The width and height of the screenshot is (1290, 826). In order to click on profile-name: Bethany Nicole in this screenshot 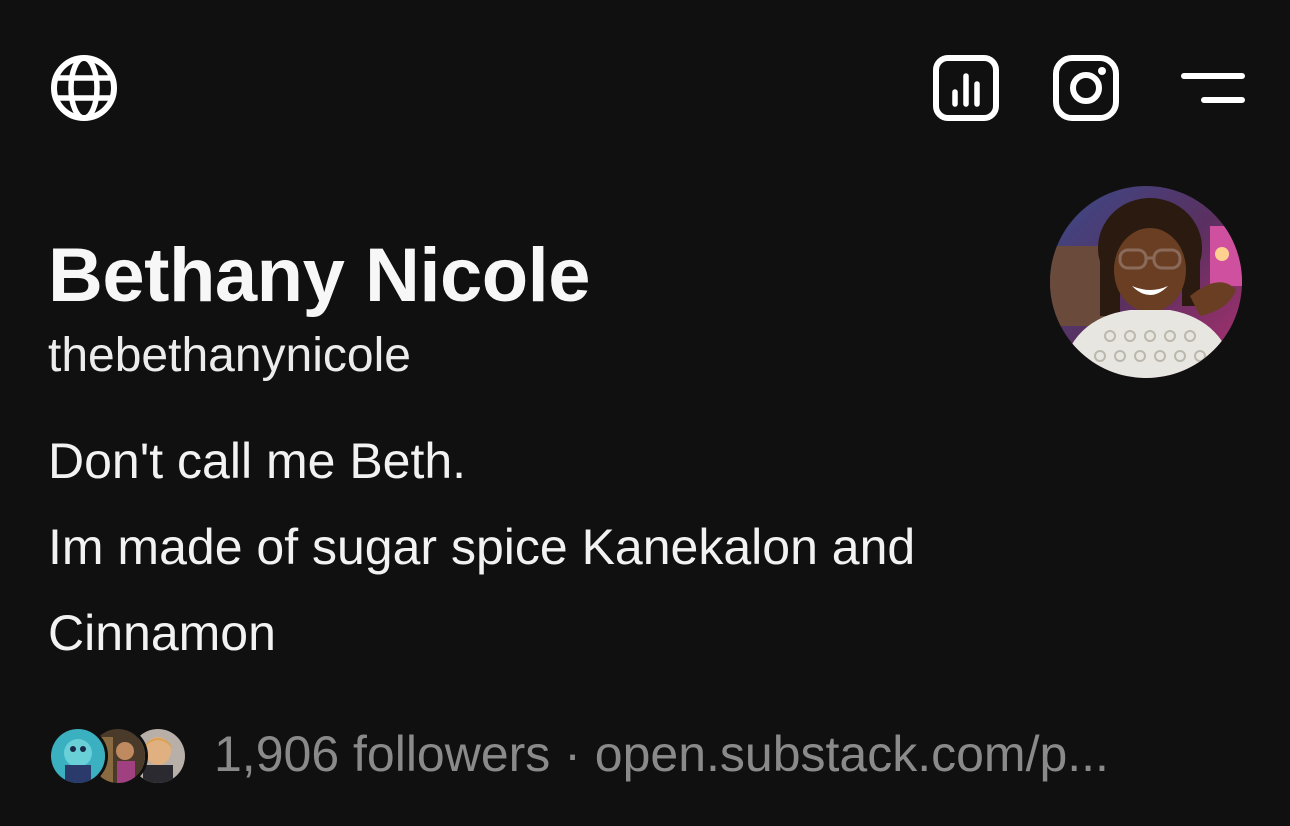, I will do `click(319, 275)`.